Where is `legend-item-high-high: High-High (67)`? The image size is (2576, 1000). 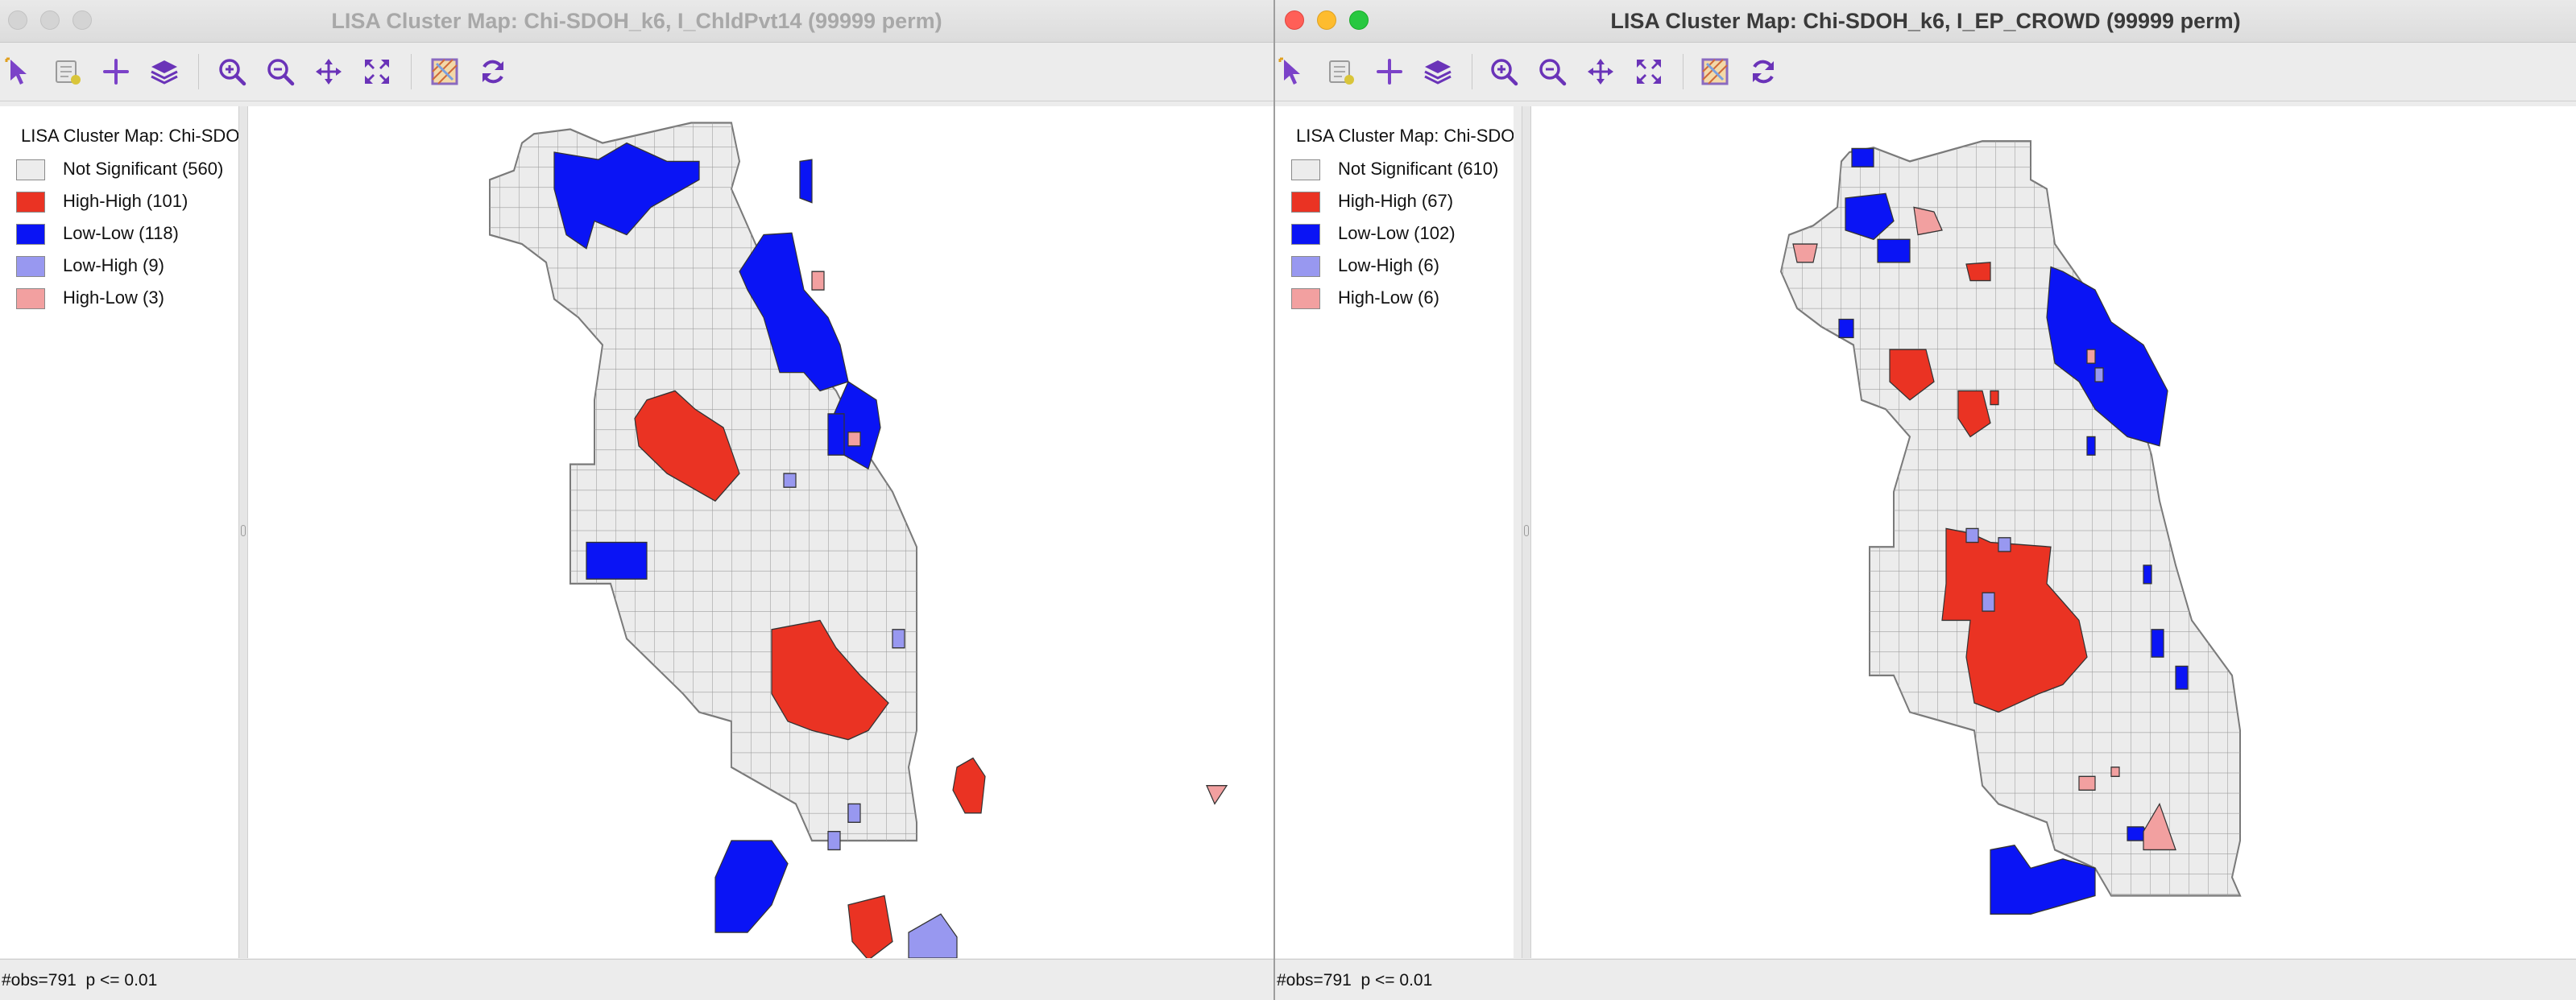
legend-item-high-high: High-High (67) is located at coordinates (1402, 201).